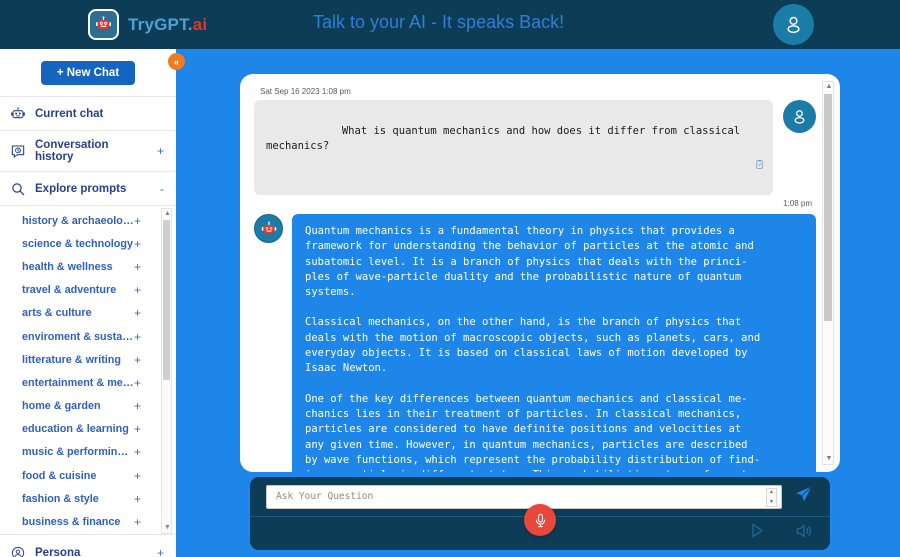  I want to click on prompt-category-label: fashion & style, so click(60, 498).